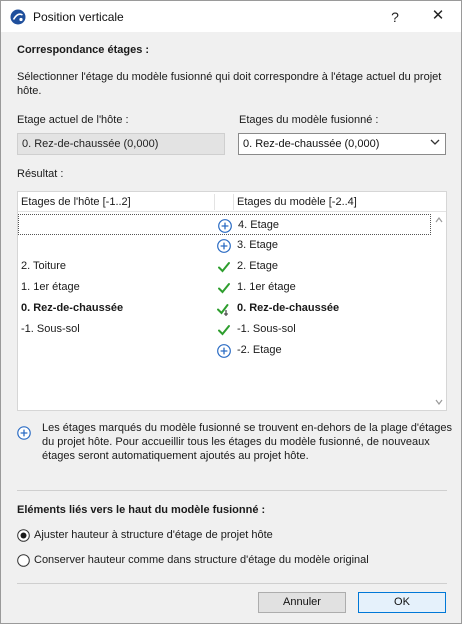 The height and width of the screenshot is (624, 462). Describe the element at coordinates (311, 144) in the screenshot. I see `merged-story-value: 0. Rez-de-chaussée (0,000)` at that location.